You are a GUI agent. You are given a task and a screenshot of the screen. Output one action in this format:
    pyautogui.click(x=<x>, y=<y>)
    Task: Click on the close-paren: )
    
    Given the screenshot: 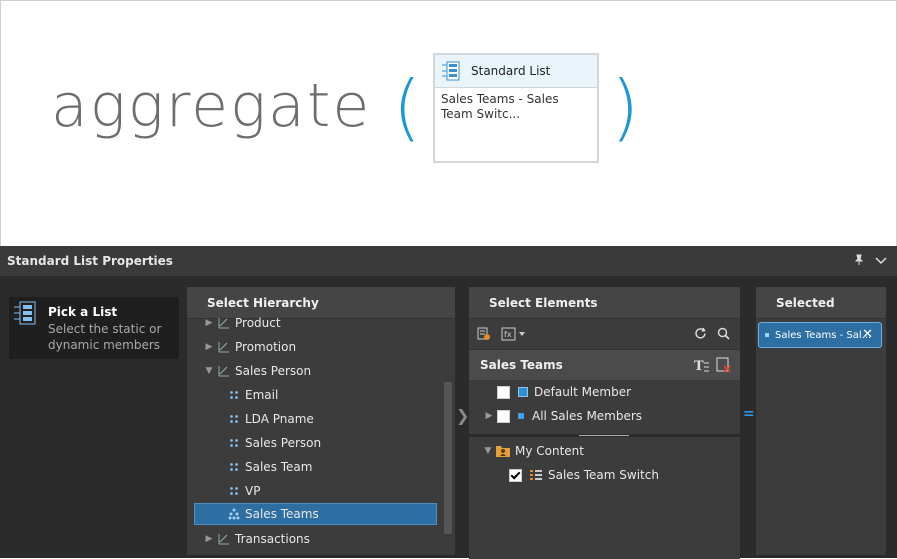 What is the action you would take?
    pyautogui.click(x=625, y=107)
    